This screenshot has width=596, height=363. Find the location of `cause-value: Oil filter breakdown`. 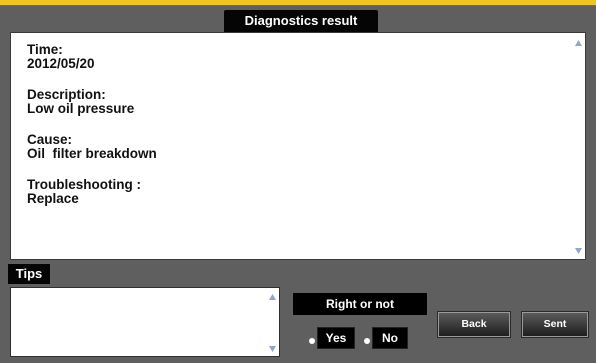

cause-value: Oil filter breakdown is located at coordinates (92, 153).